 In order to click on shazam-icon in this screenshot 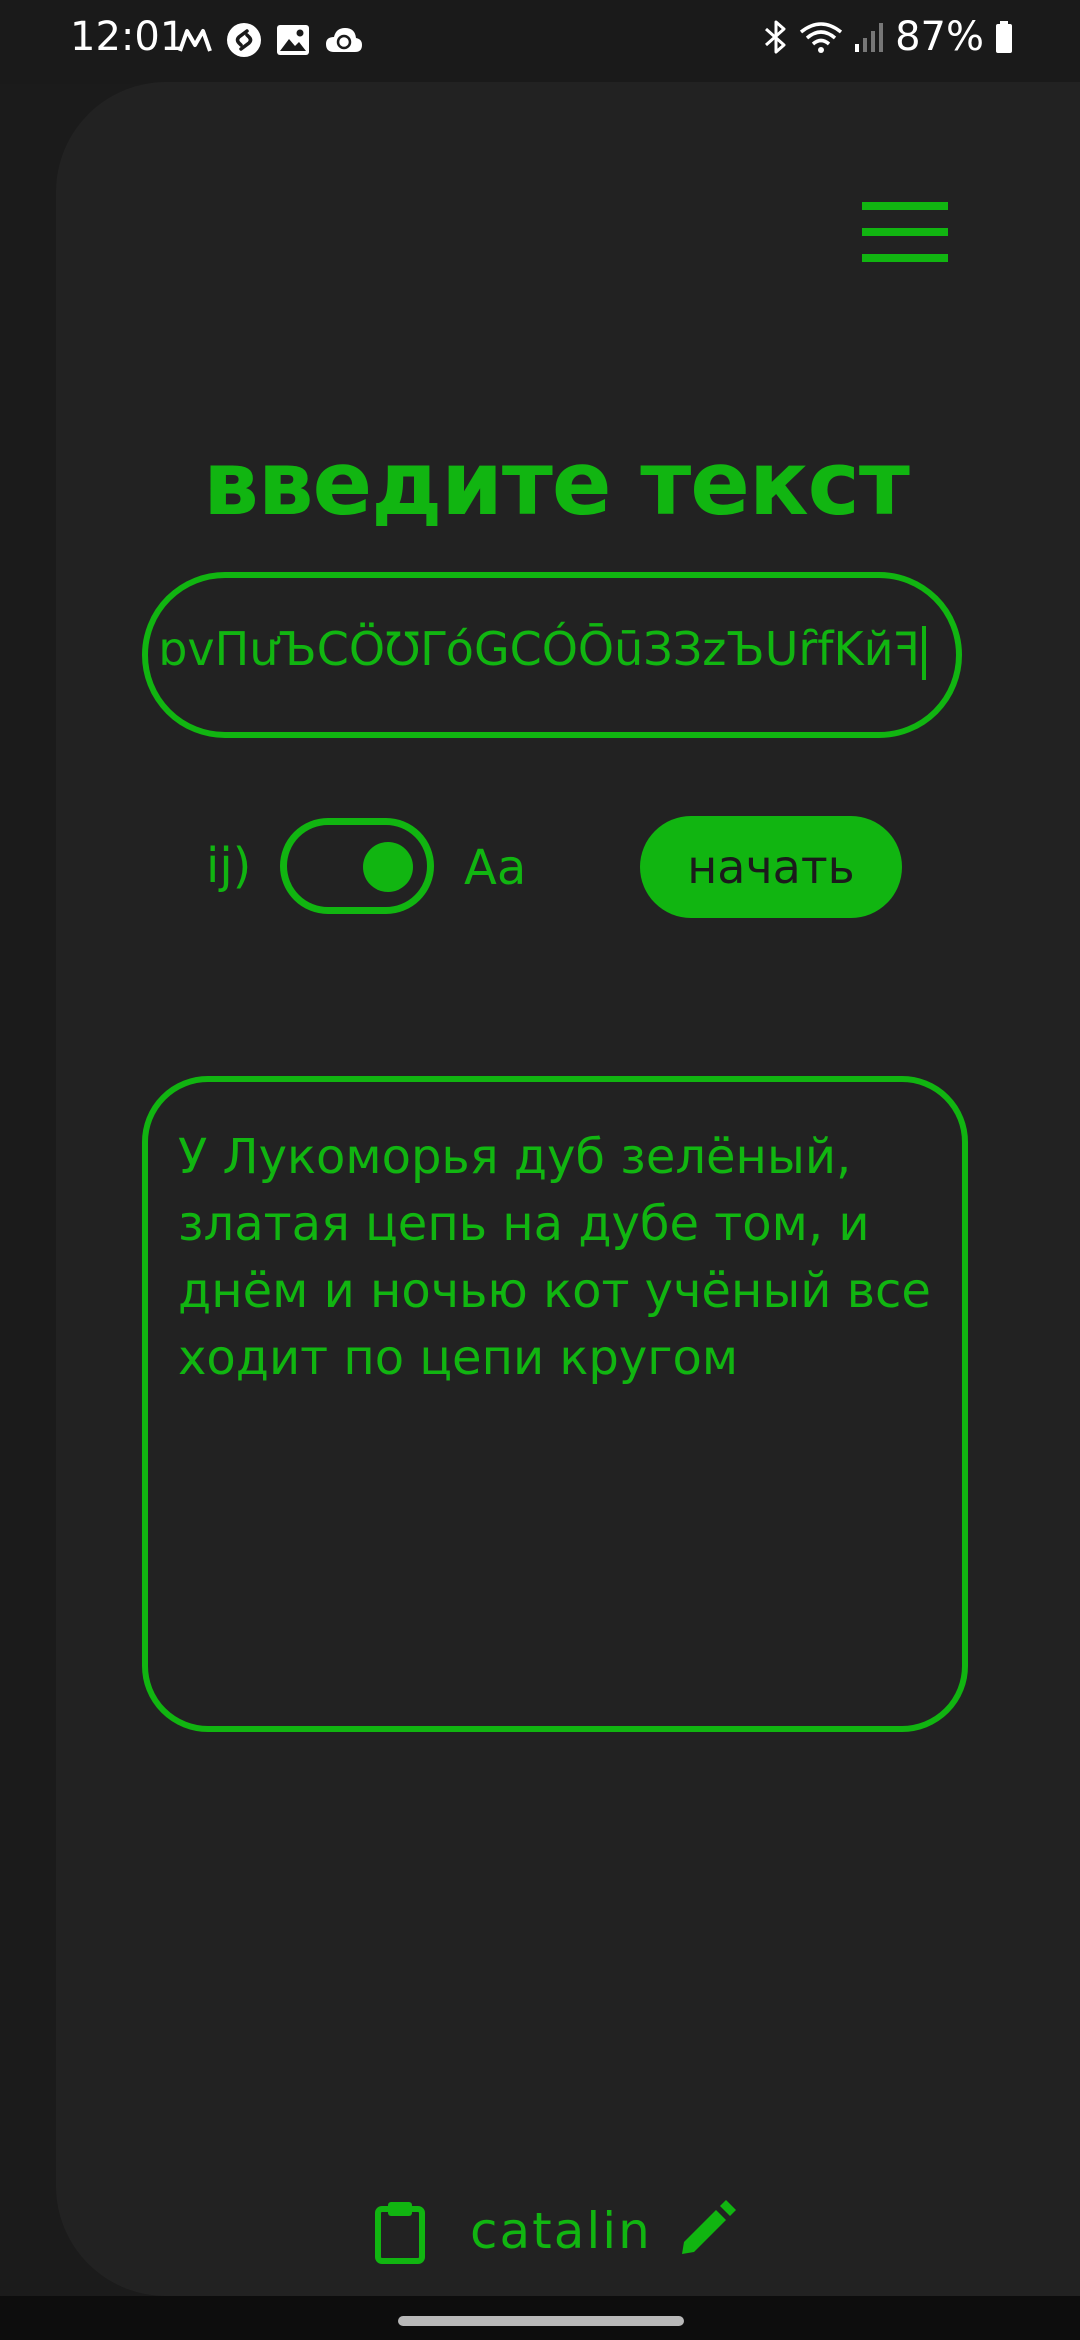, I will do `click(244, 40)`.